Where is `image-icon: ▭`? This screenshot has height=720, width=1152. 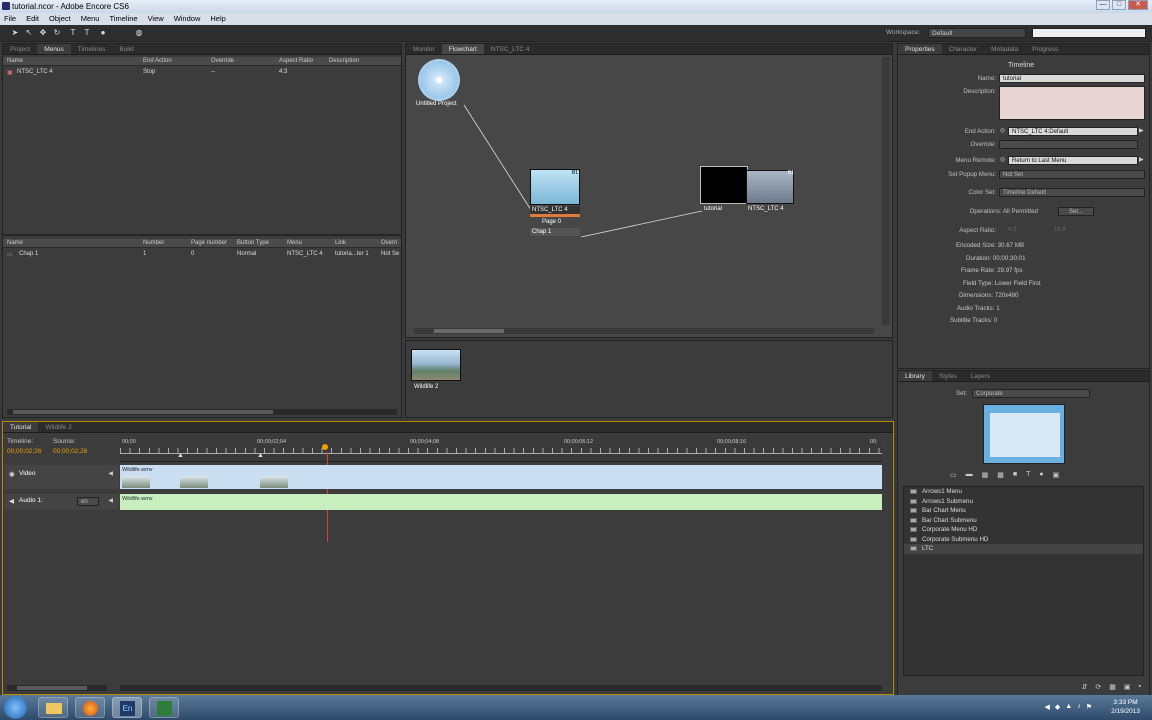
image-icon: ▭ is located at coordinates (953, 475).